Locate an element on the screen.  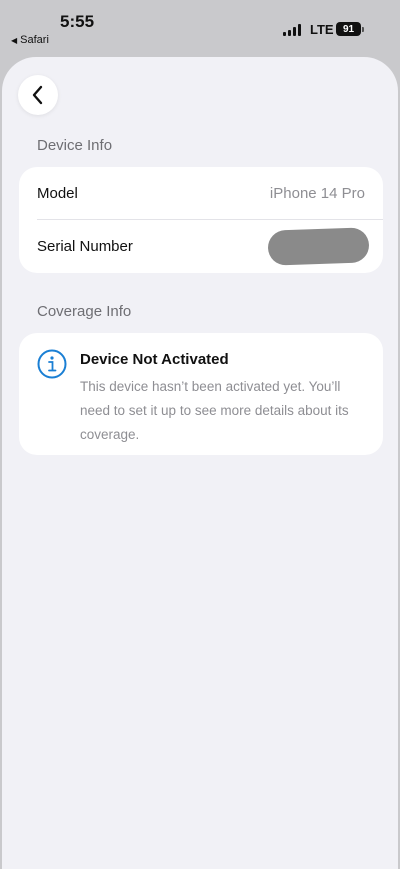
battery-level: 91 is located at coordinates (348, 29).